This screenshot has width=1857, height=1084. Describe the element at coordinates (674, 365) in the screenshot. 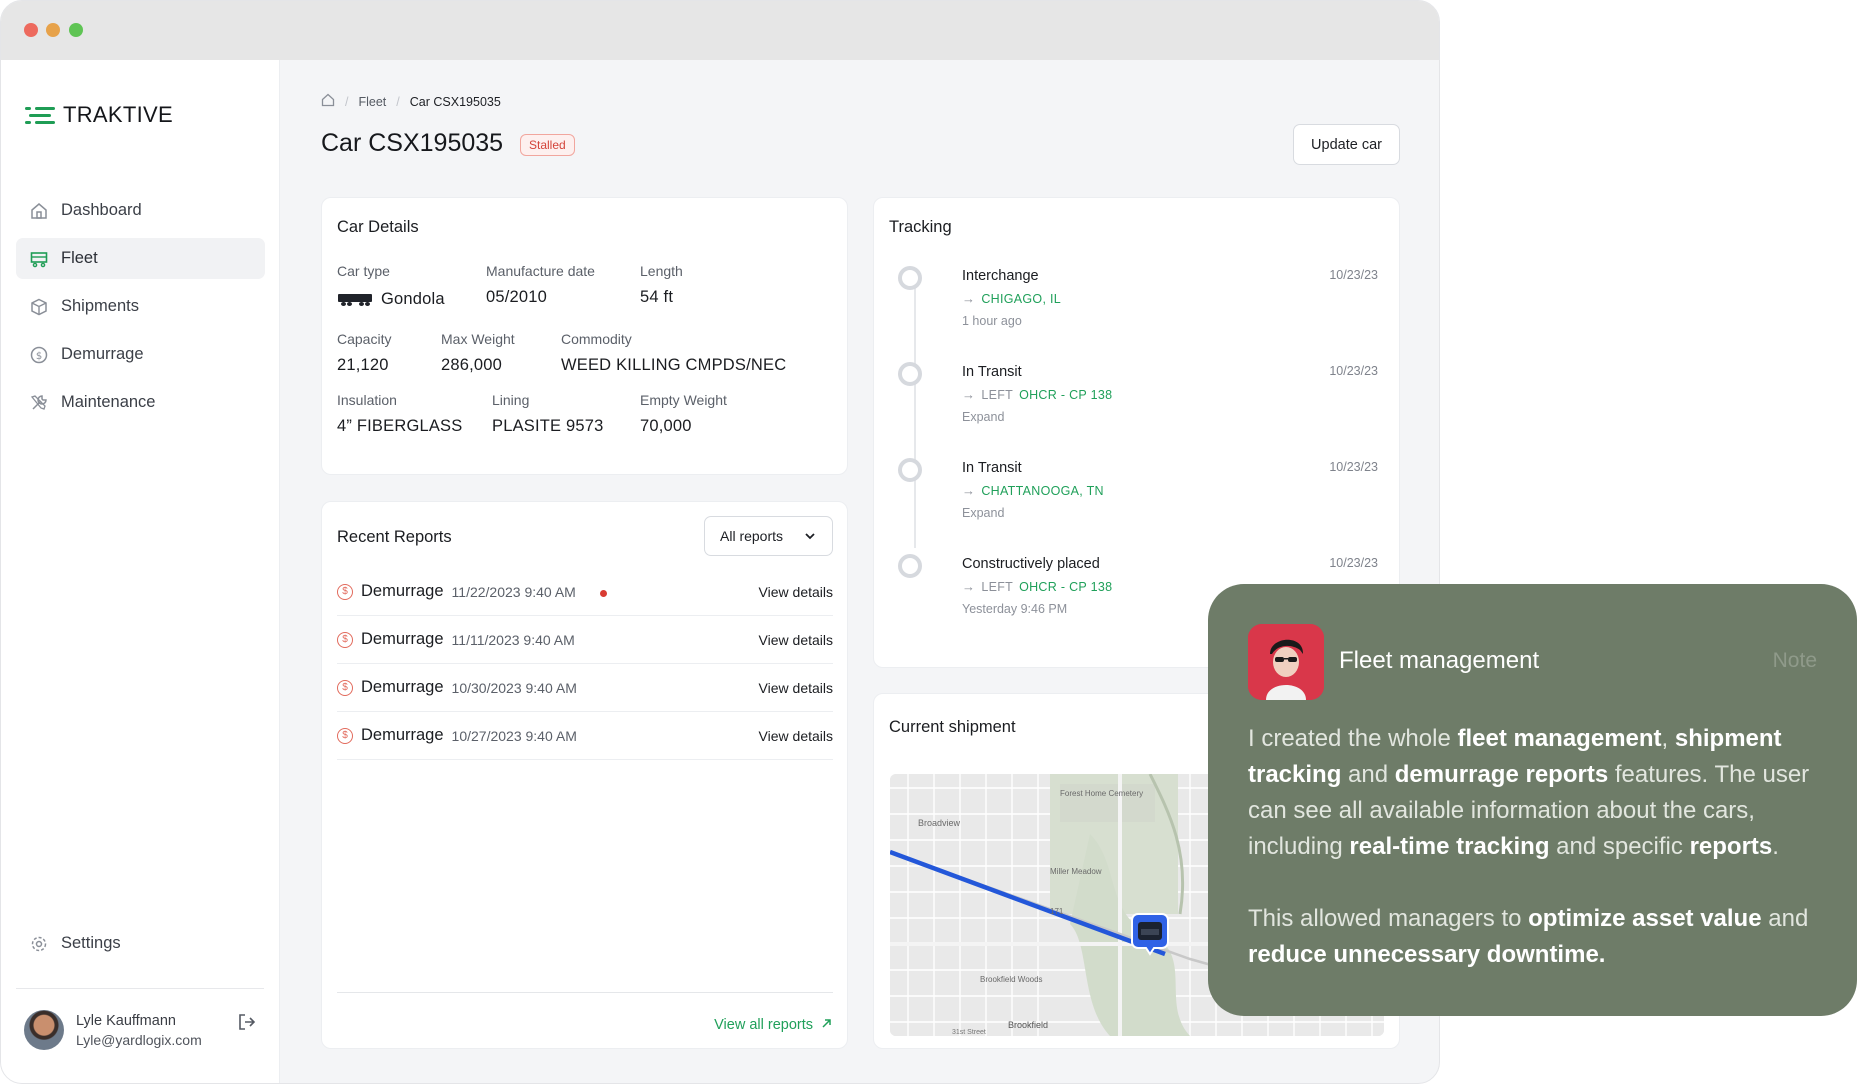

I see `field-value: WEED KILLING CMPDS/NEC` at that location.